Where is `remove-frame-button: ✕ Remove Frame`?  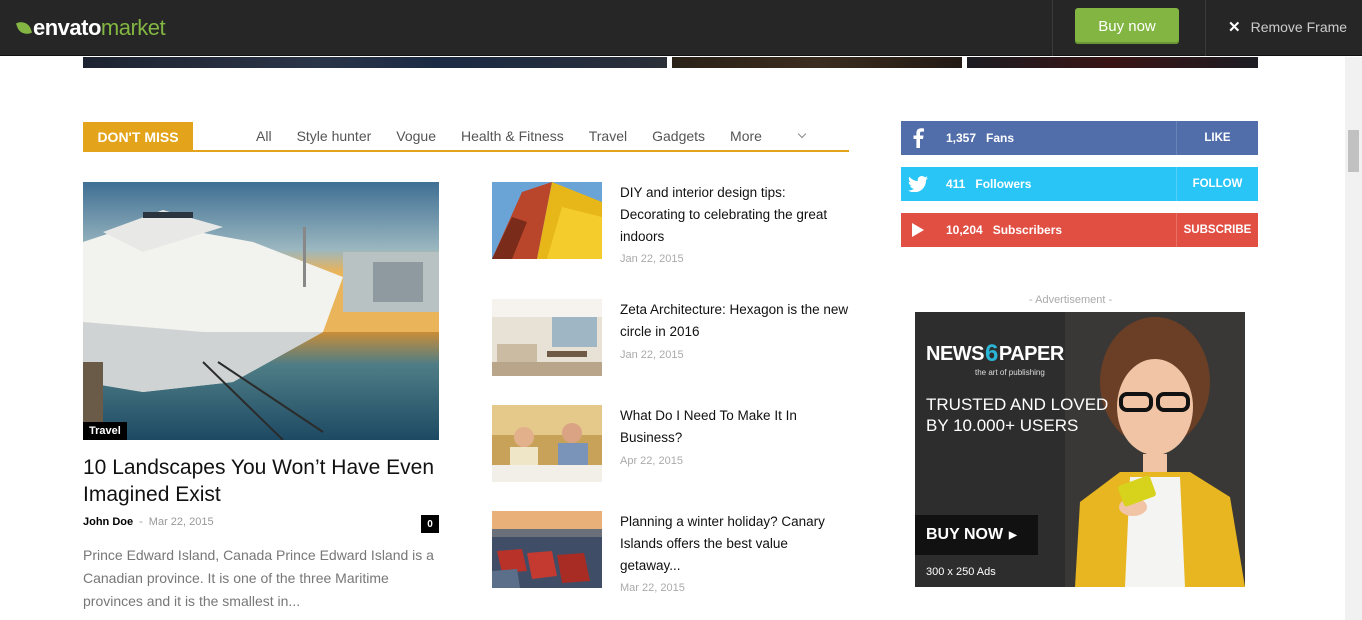 remove-frame-button: ✕ Remove Frame is located at coordinates (1287, 27).